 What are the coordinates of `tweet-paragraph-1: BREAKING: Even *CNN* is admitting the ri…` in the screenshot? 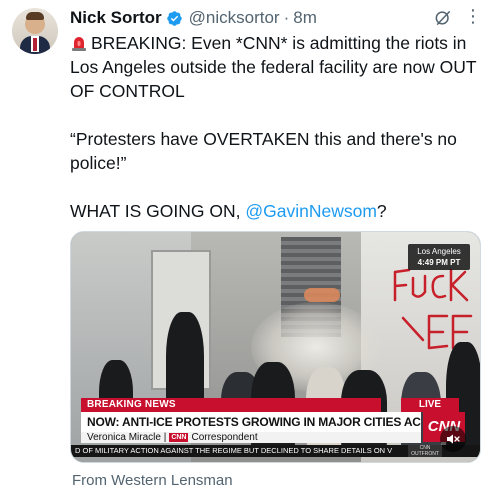 It's located at (277, 67).